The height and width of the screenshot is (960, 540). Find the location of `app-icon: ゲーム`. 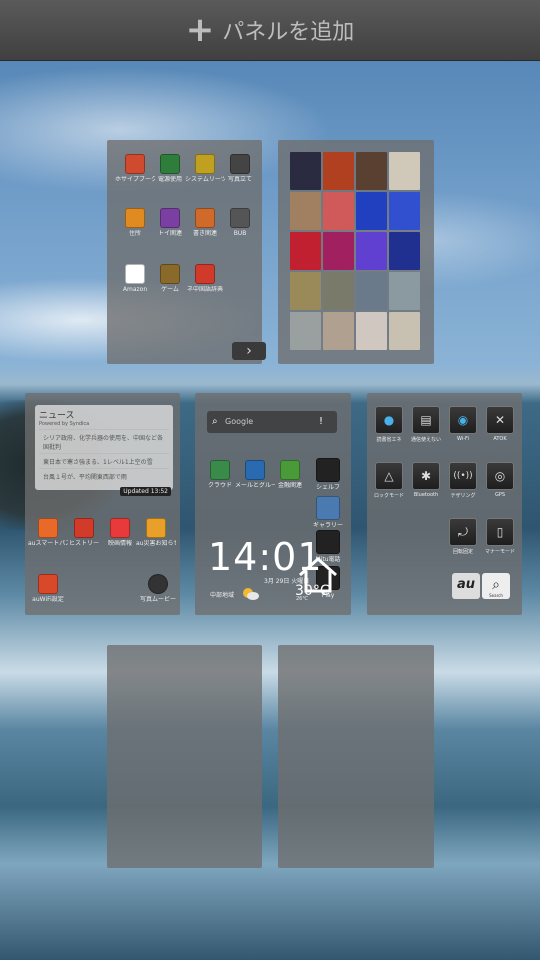

app-icon: ゲーム is located at coordinates (170, 278).